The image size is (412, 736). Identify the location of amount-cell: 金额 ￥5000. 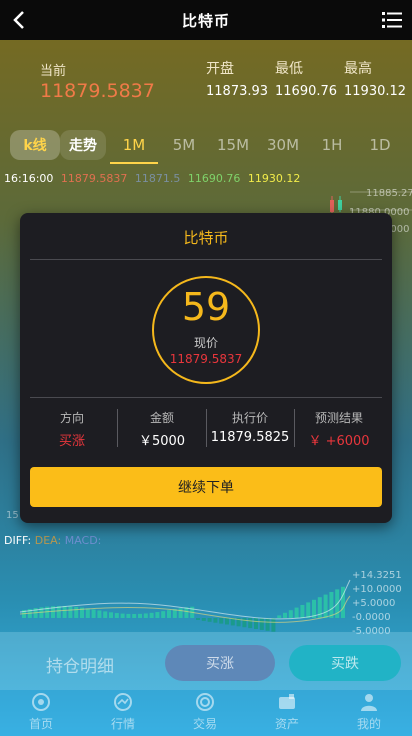
(162, 429).